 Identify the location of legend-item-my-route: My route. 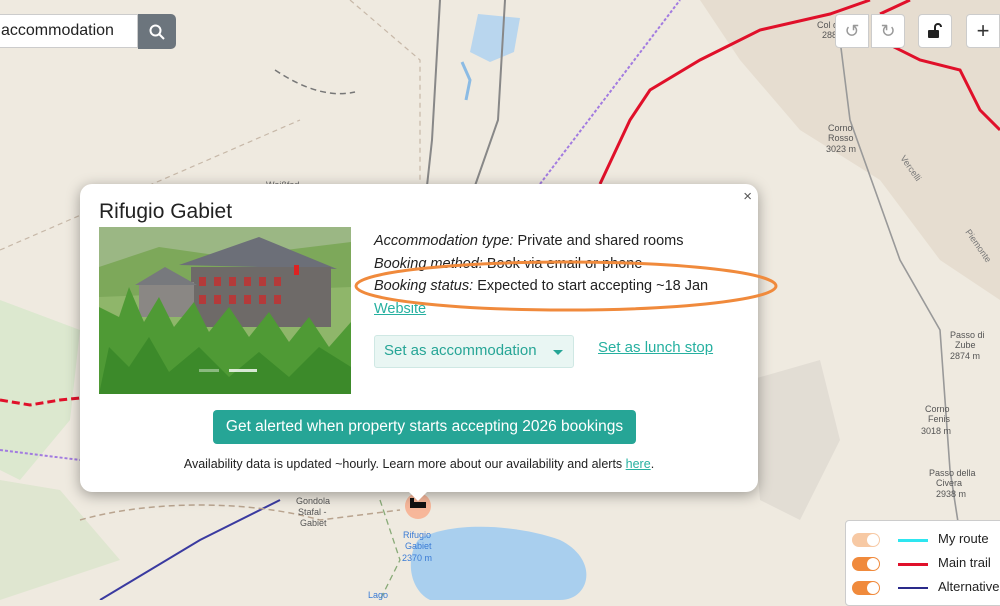
(926, 540).